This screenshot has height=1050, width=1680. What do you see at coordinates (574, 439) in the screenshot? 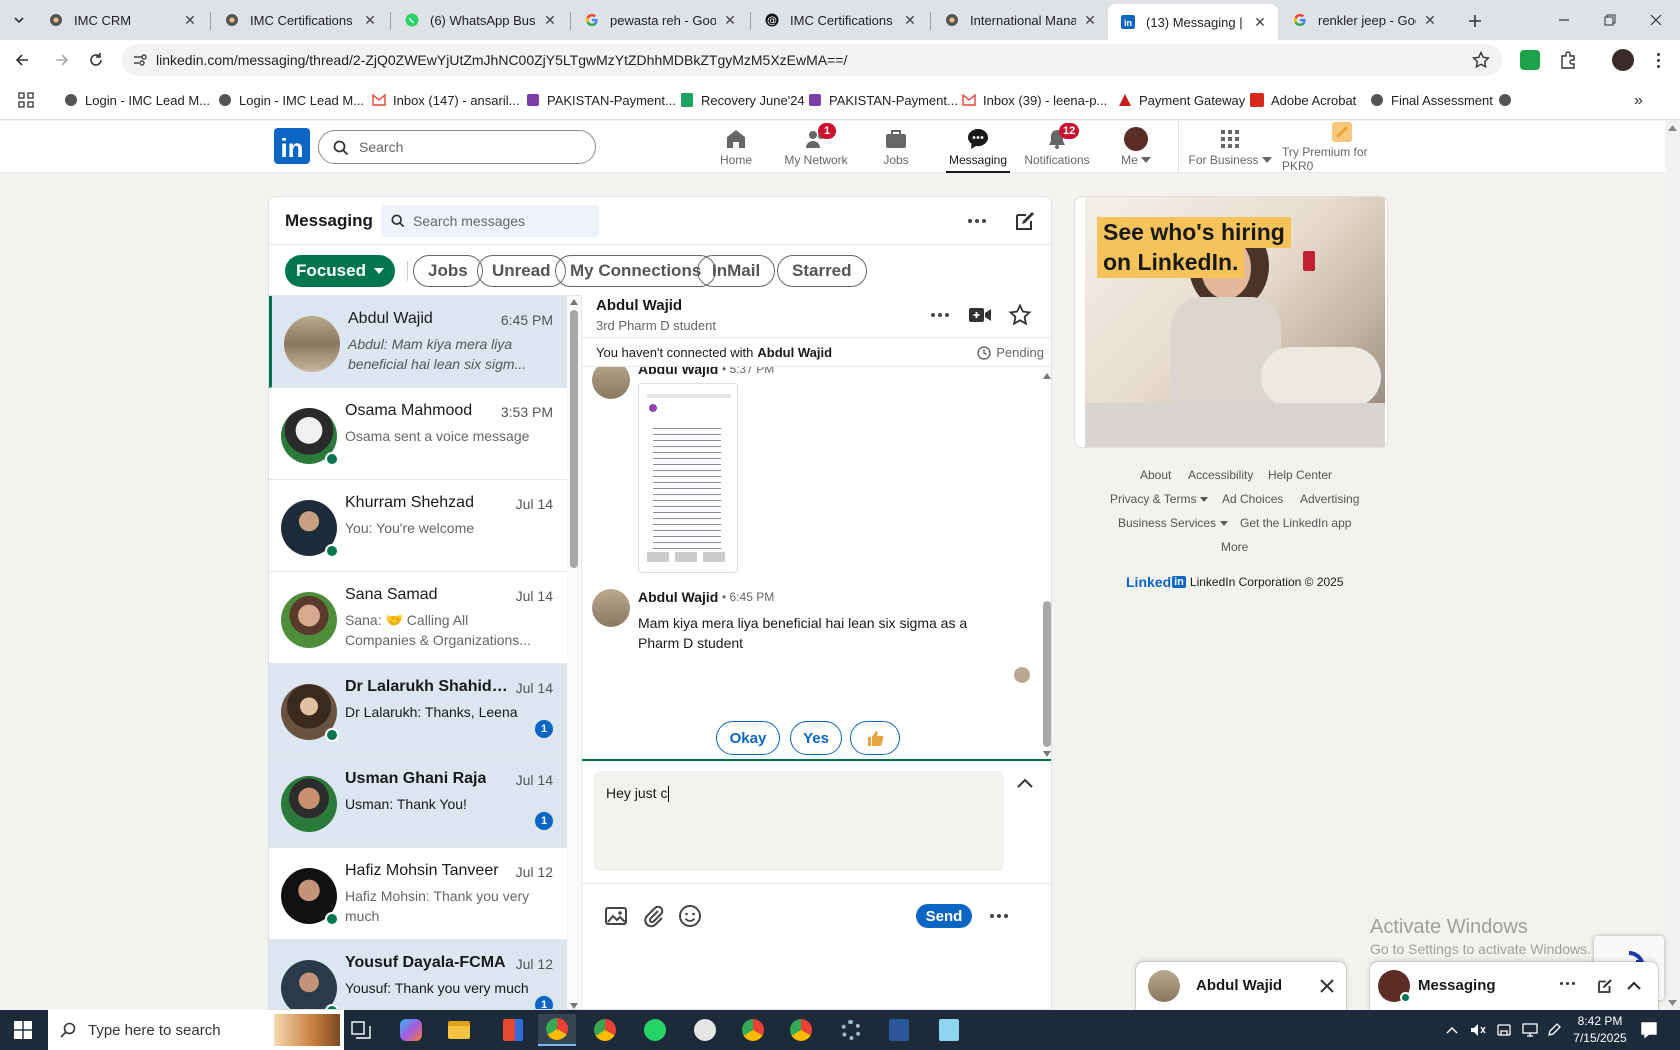
I see `scrollbar-thumb` at bounding box center [574, 439].